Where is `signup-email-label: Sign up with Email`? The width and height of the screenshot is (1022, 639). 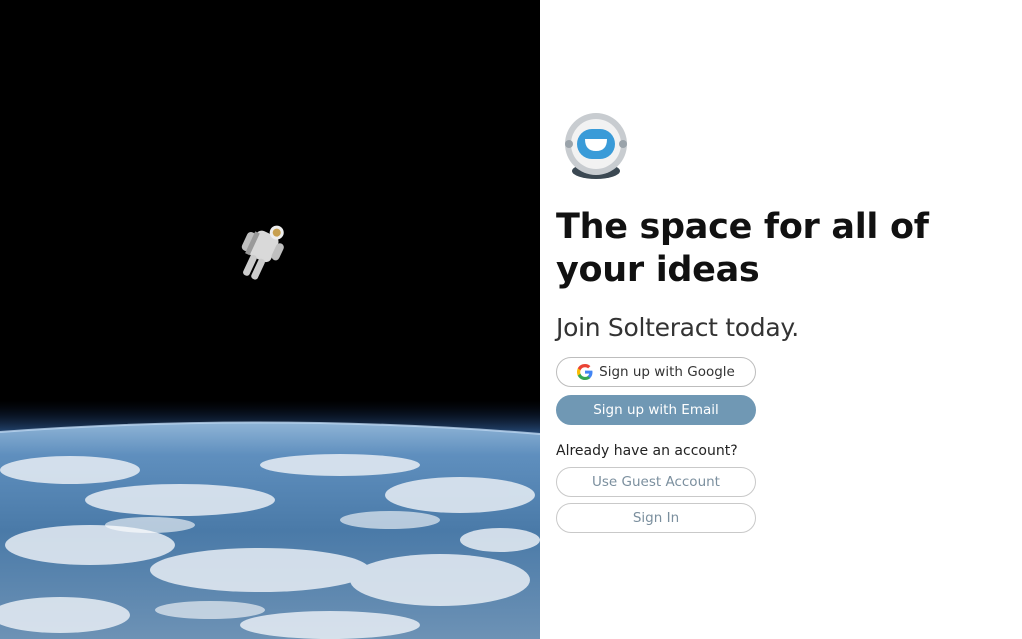
signup-email-label: Sign up with Email is located at coordinates (656, 410).